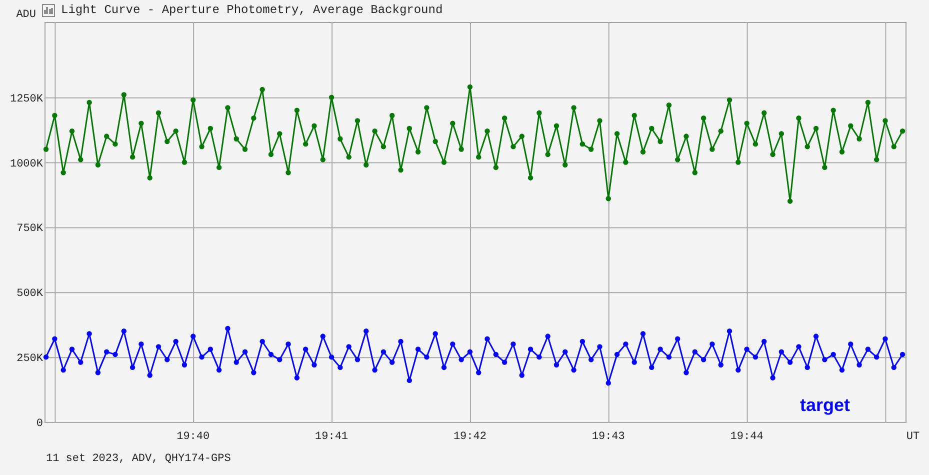  I want to click on axis-tick-label: 0, so click(39, 424).